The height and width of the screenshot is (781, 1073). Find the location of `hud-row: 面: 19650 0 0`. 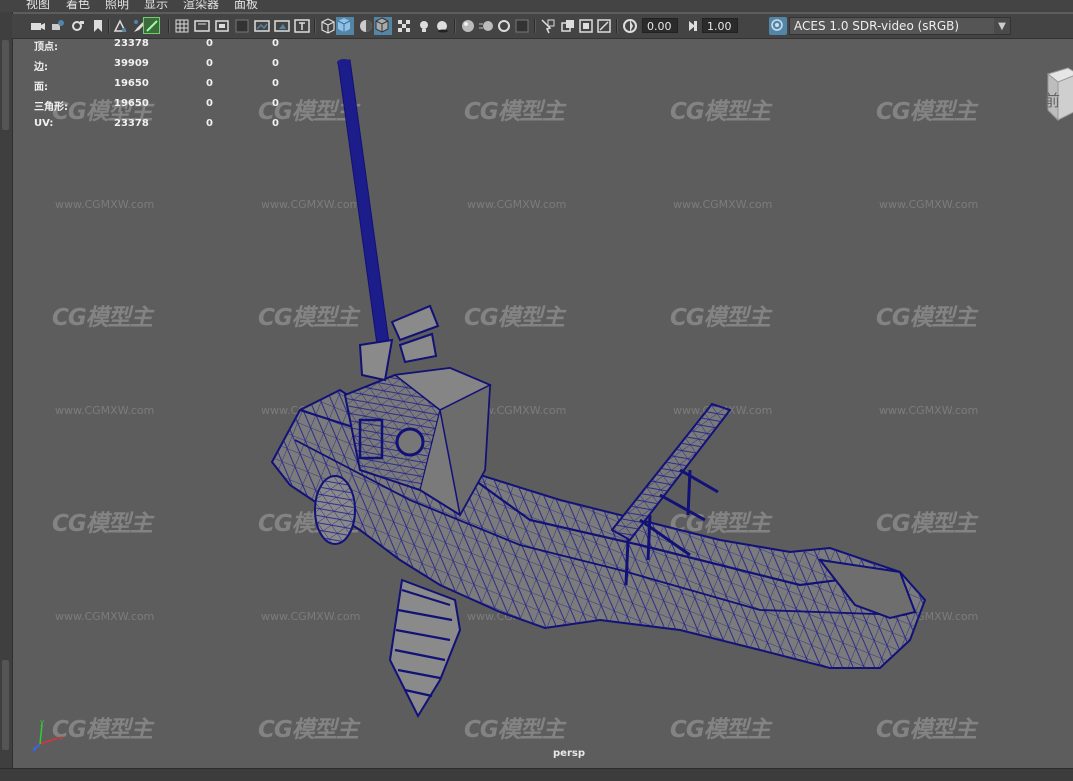

hud-row: 面: 19650 0 0 is located at coordinates (164, 88).